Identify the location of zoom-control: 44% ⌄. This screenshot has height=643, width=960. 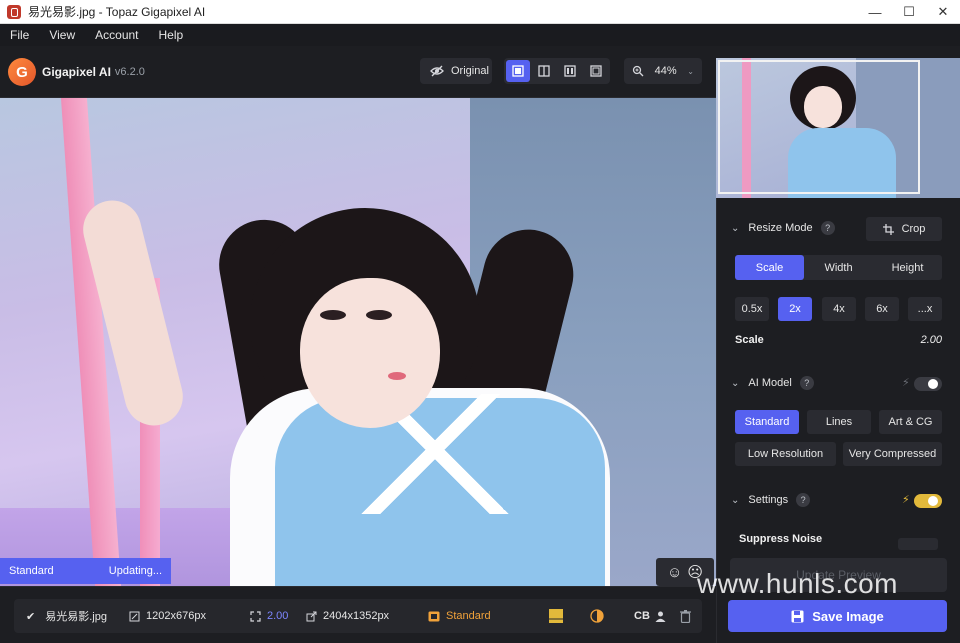
(663, 71).